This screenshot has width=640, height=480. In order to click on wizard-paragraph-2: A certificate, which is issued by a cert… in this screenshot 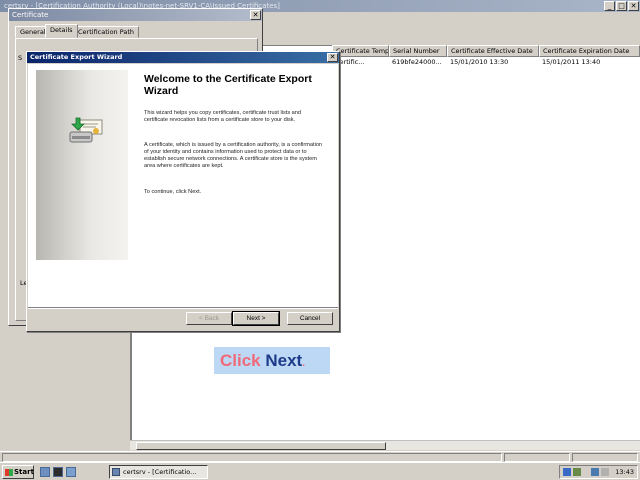, I will do `click(233, 155)`.